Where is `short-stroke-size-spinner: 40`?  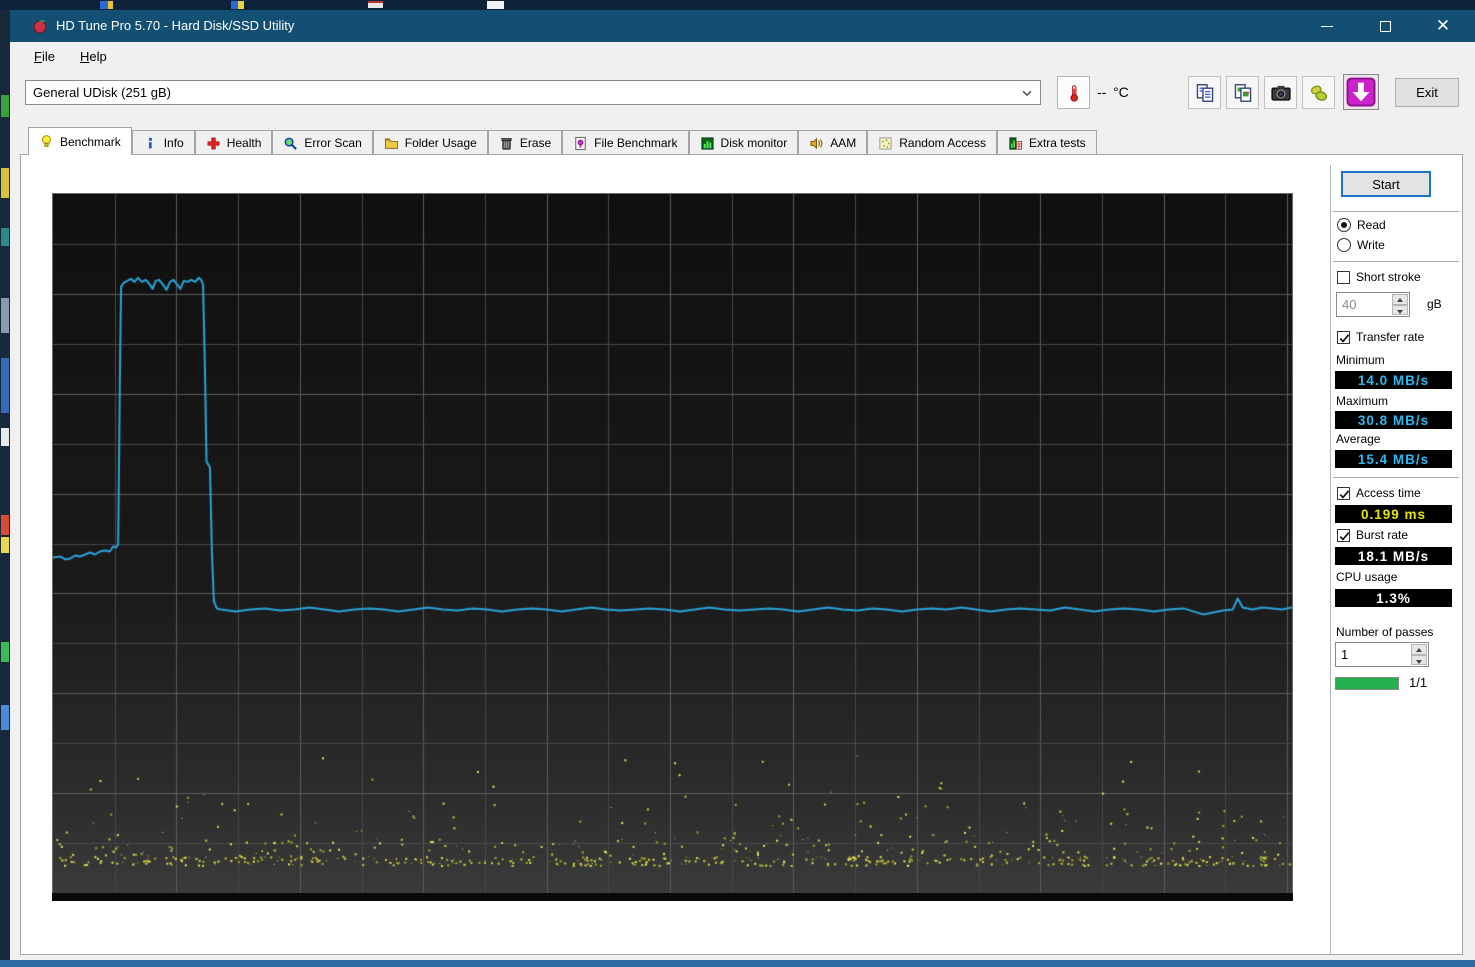 short-stroke-size-spinner: 40 is located at coordinates (1373, 304).